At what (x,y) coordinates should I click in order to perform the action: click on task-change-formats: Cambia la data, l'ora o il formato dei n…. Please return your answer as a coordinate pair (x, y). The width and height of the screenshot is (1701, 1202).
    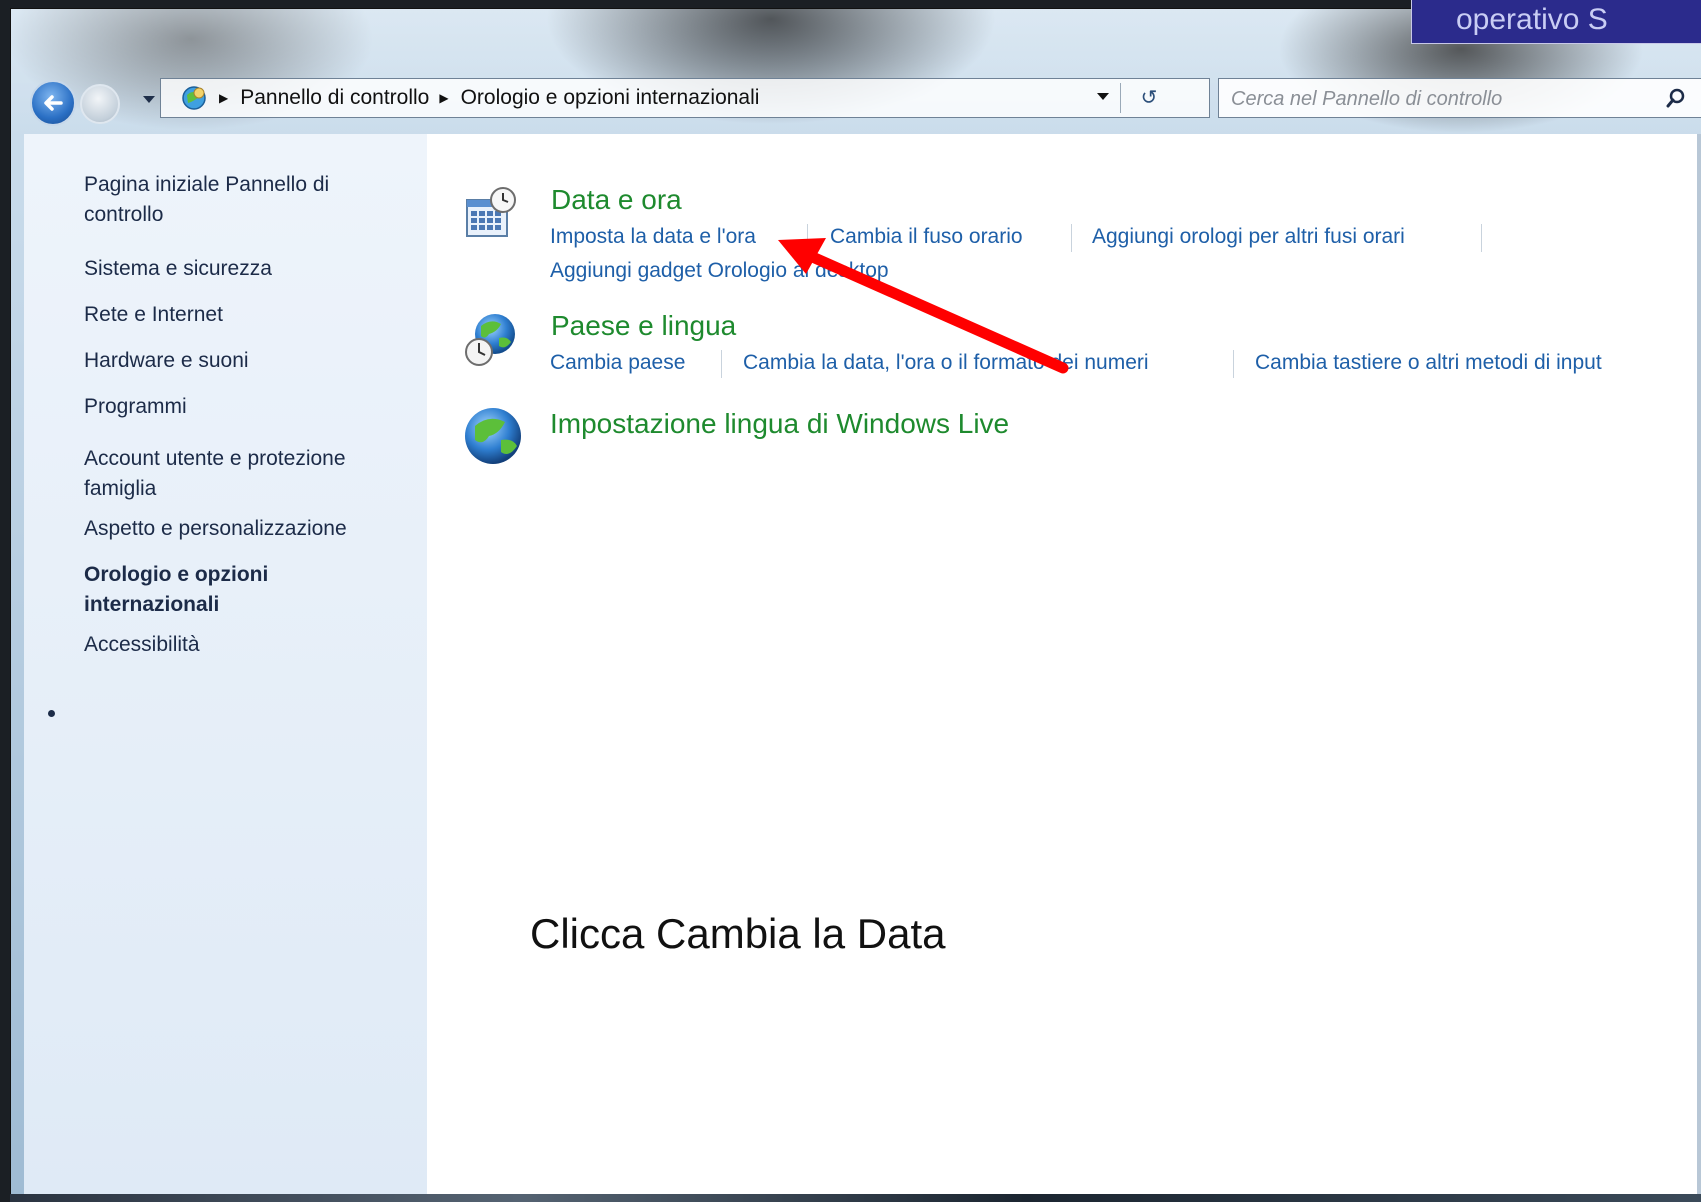
    Looking at the image, I should click on (946, 363).